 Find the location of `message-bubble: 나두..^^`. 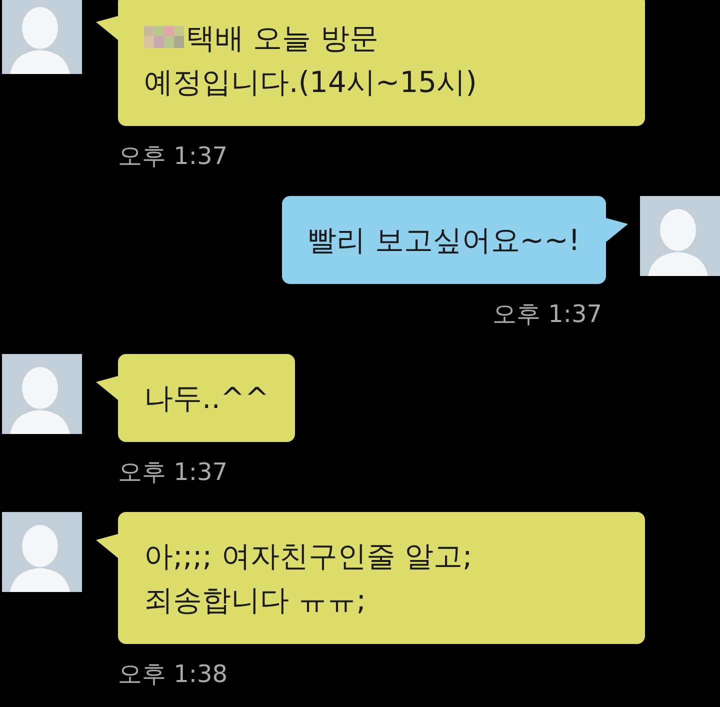

message-bubble: 나두..^^ is located at coordinates (207, 398).